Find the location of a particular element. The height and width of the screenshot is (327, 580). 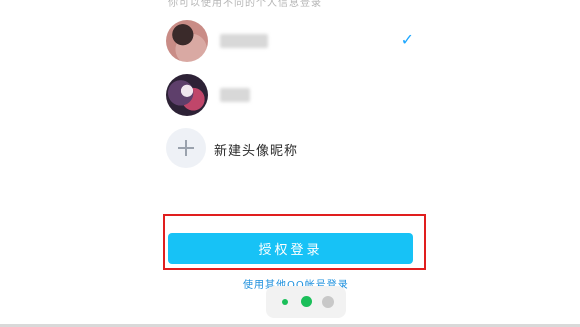

new-account-label: 新建头像昵称 is located at coordinates (256, 151).